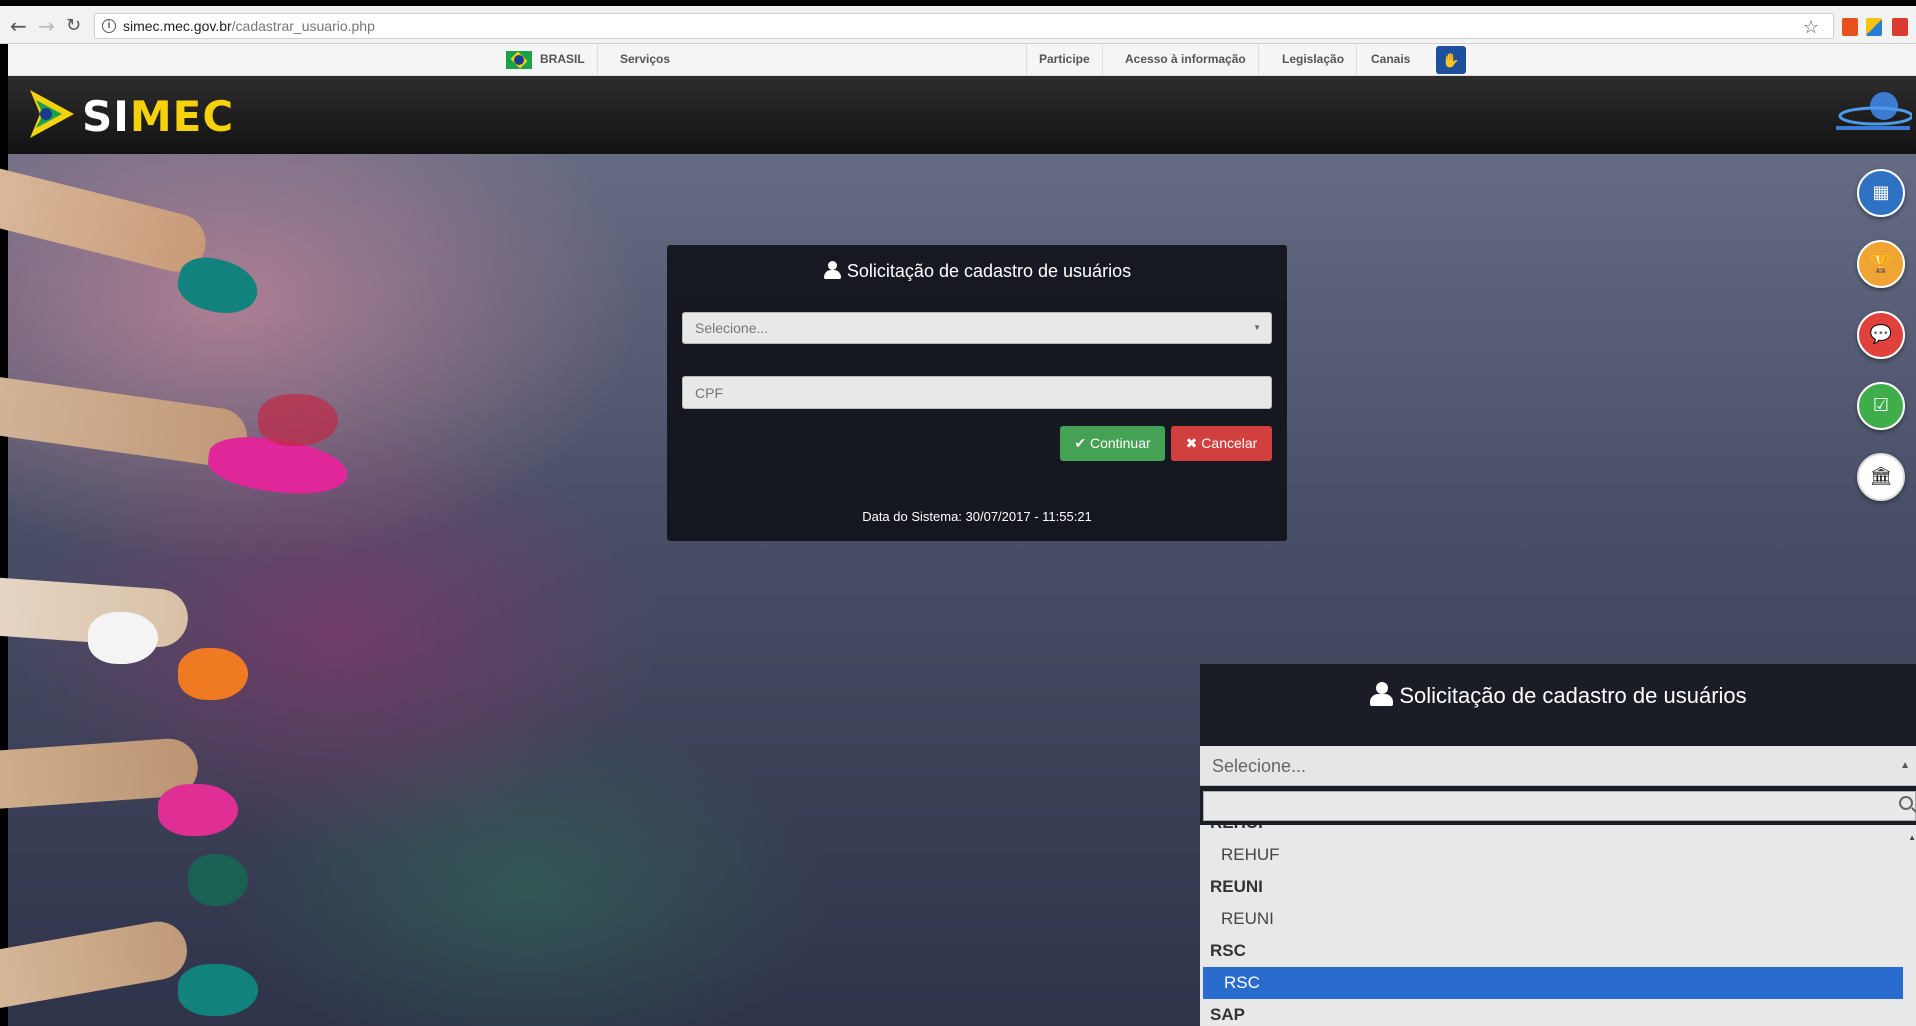  What do you see at coordinates (1257, 327) in the screenshot?
I see `chevron-down-icon: ▼` at bounding box center [1257, 327].